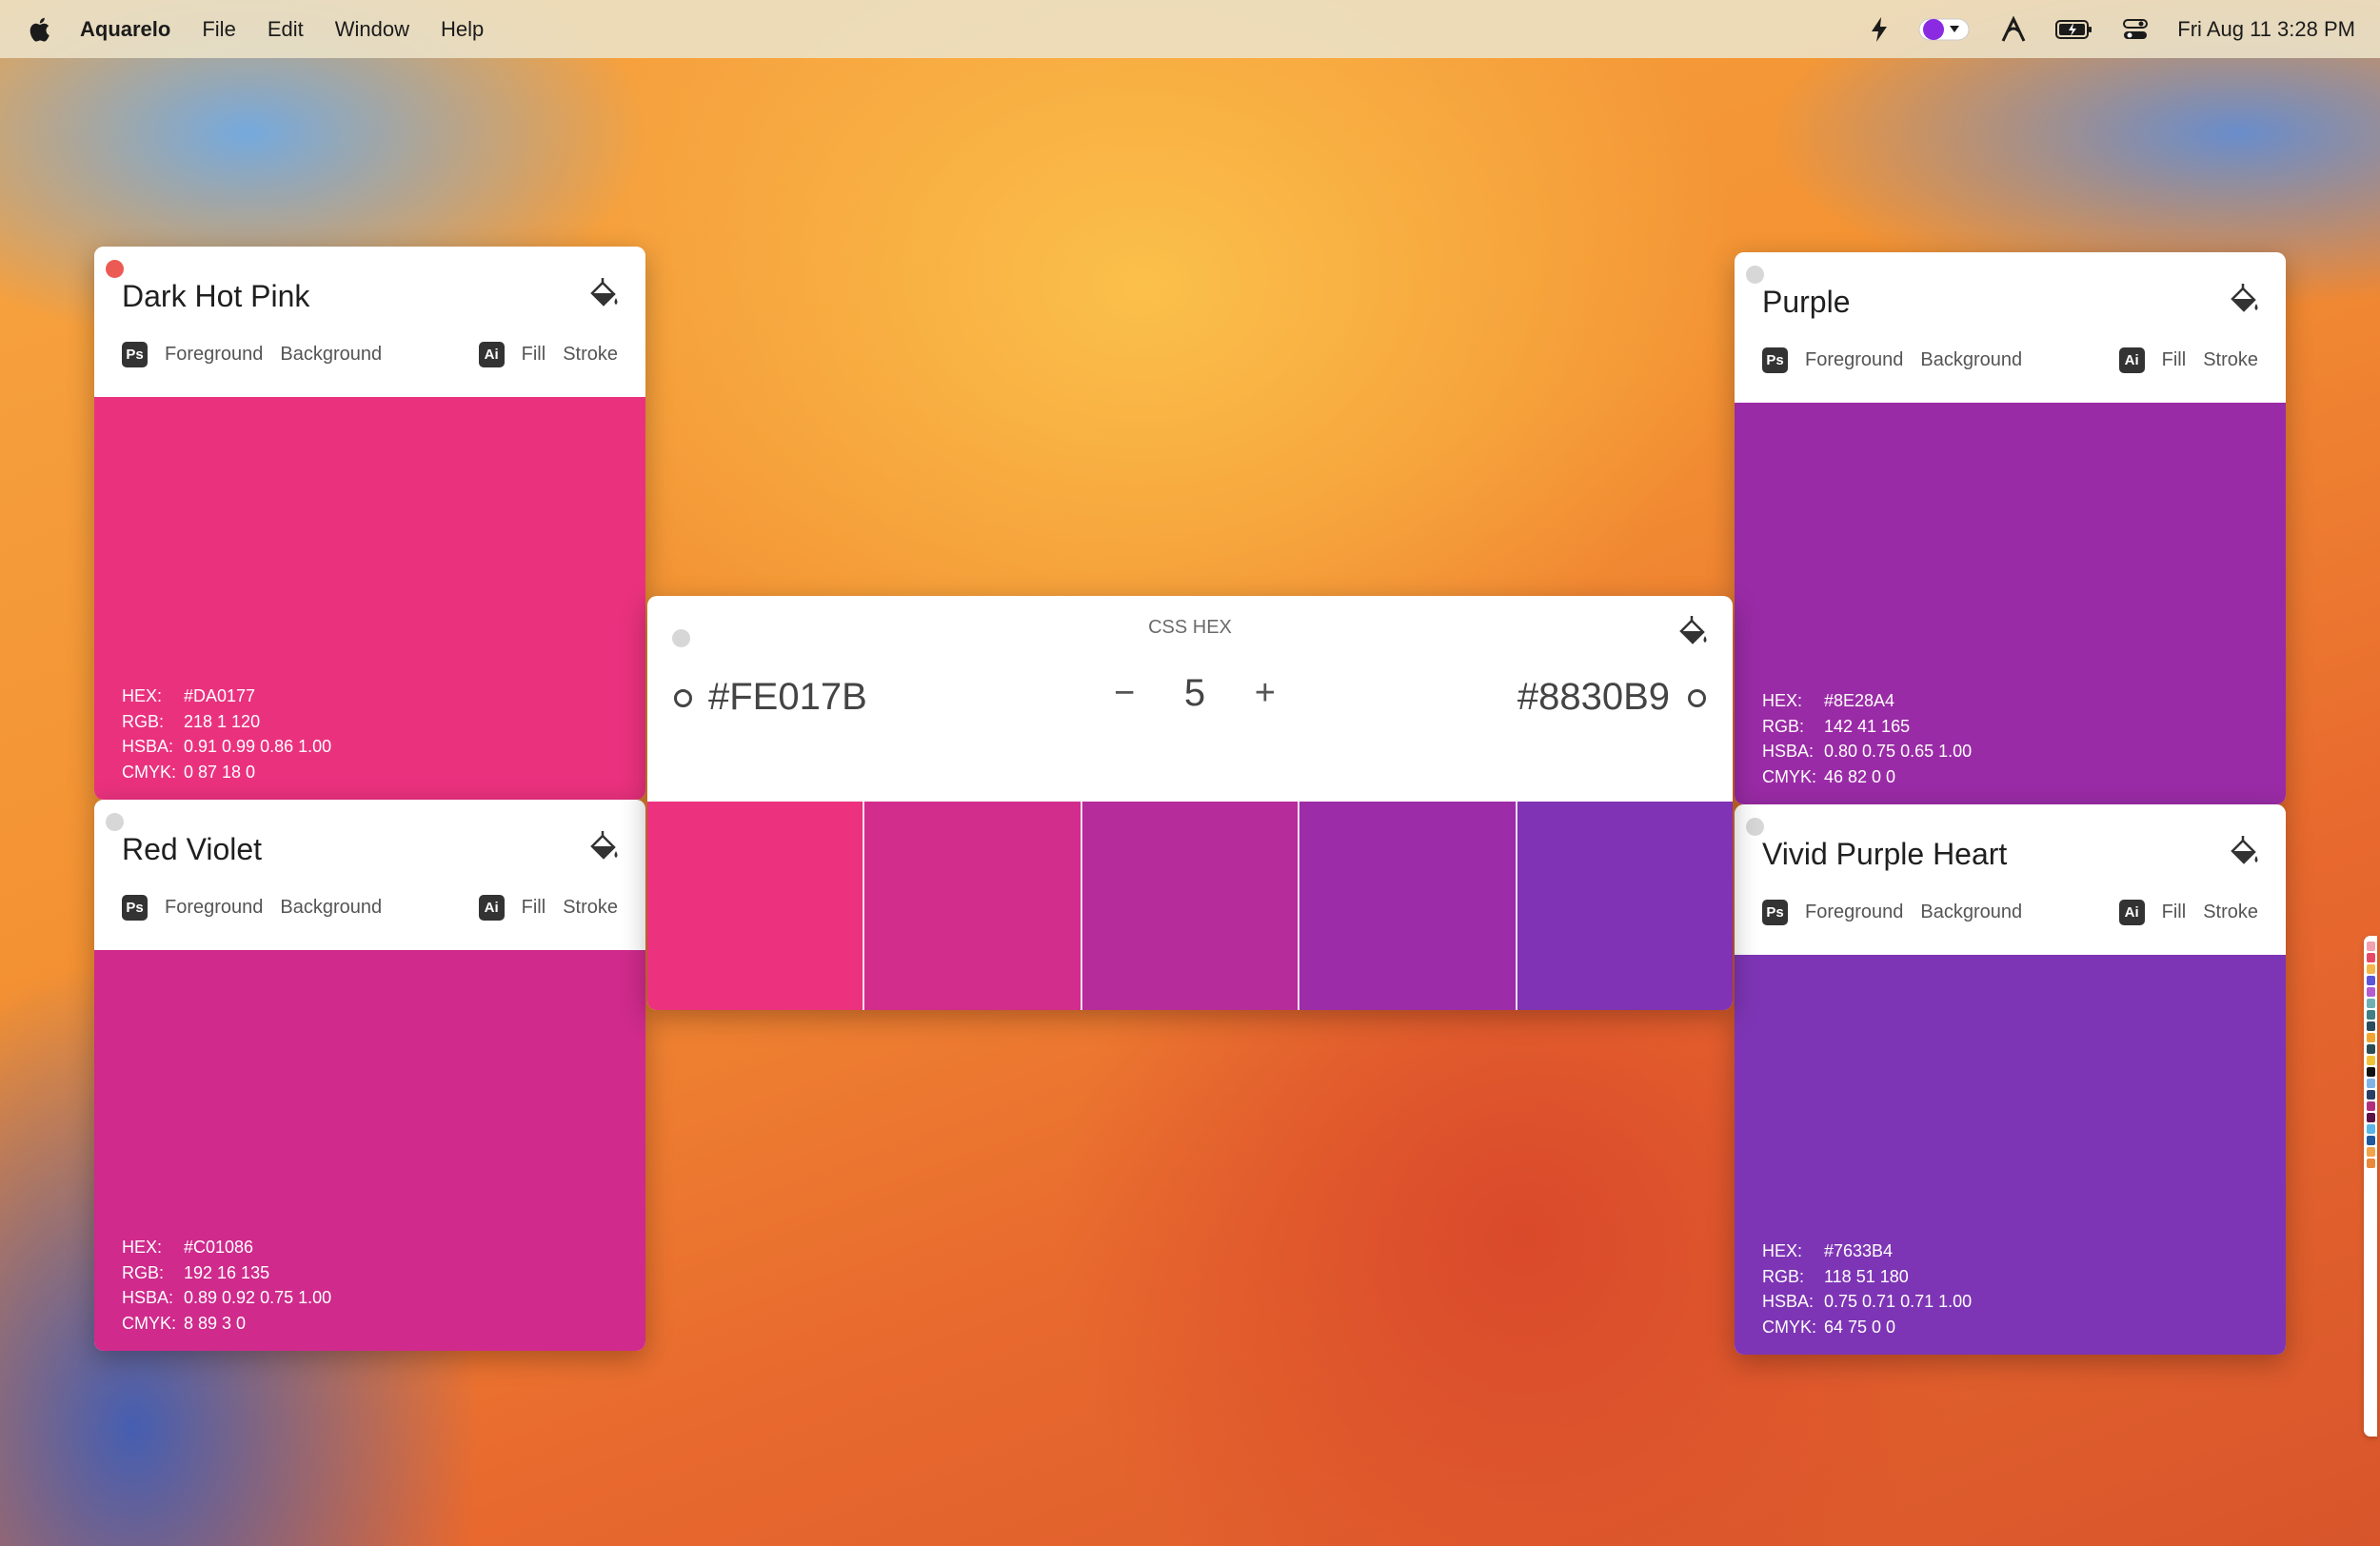  Describe the element at coordinates (2266, 29) in the screenshot. I see `menu-clock: Fri Aug 11 3:28 PM` at that location.